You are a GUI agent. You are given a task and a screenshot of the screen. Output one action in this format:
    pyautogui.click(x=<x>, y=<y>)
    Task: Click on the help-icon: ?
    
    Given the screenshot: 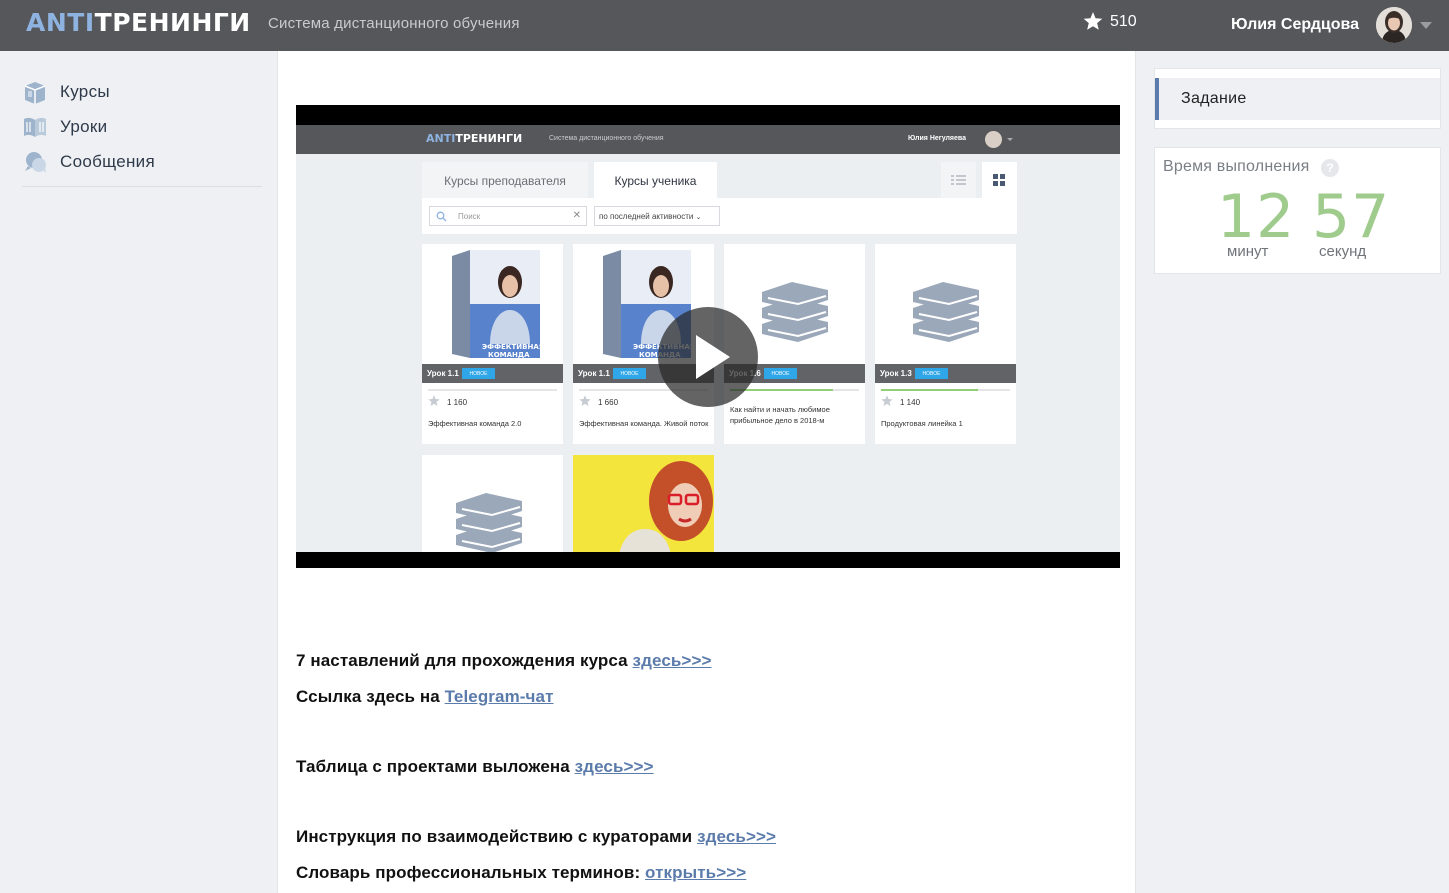 What is the action you would take?
    pyautogui.click(x=1330, y=168)
    